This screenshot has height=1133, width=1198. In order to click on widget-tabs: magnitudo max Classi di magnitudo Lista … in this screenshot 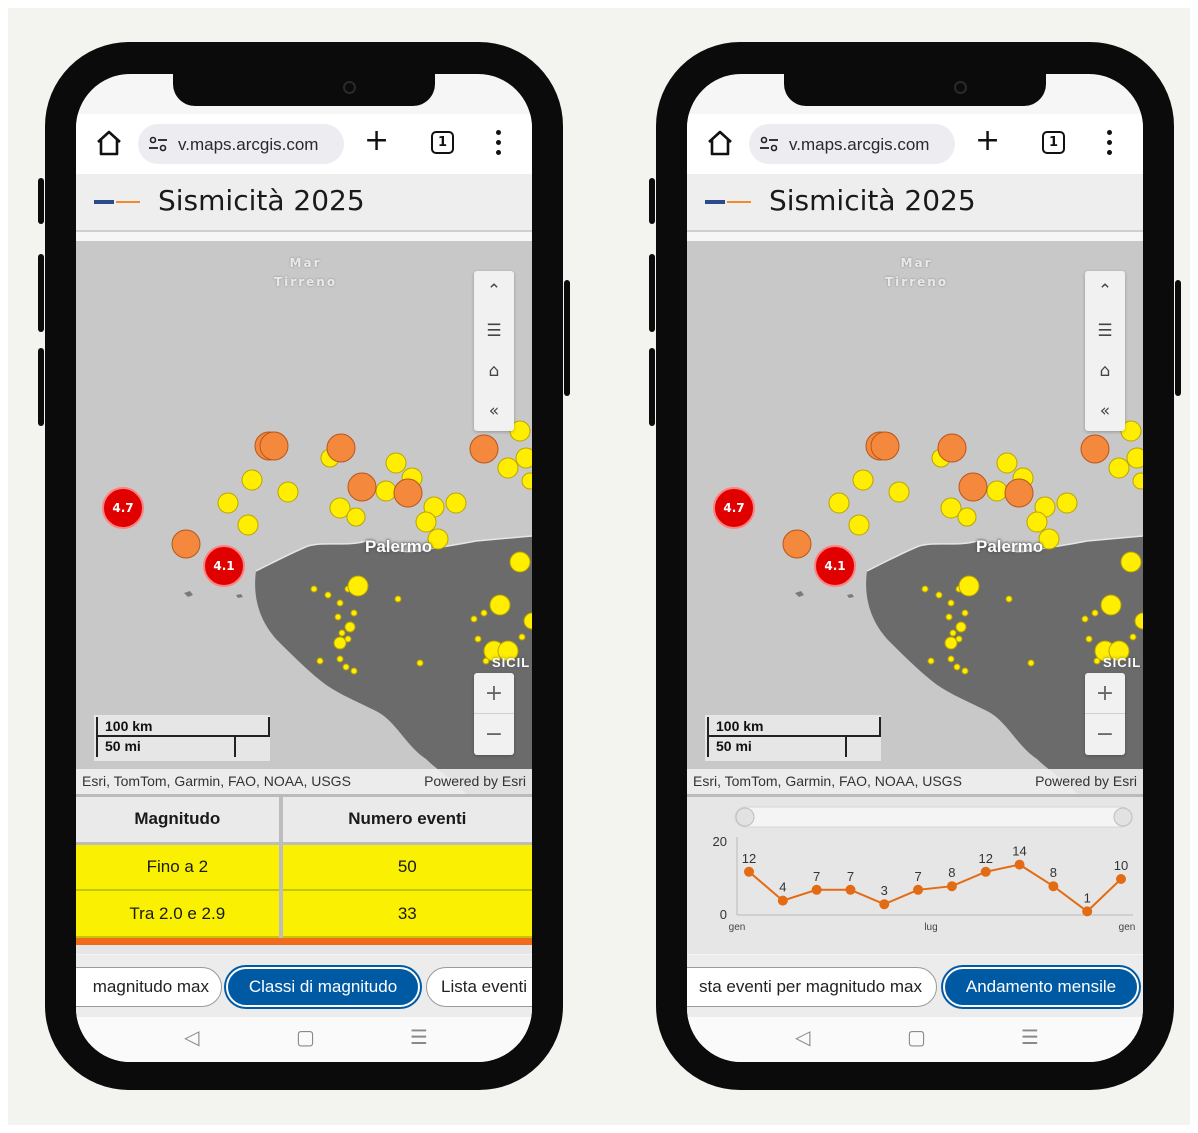, I will do `click(304, 986)`.